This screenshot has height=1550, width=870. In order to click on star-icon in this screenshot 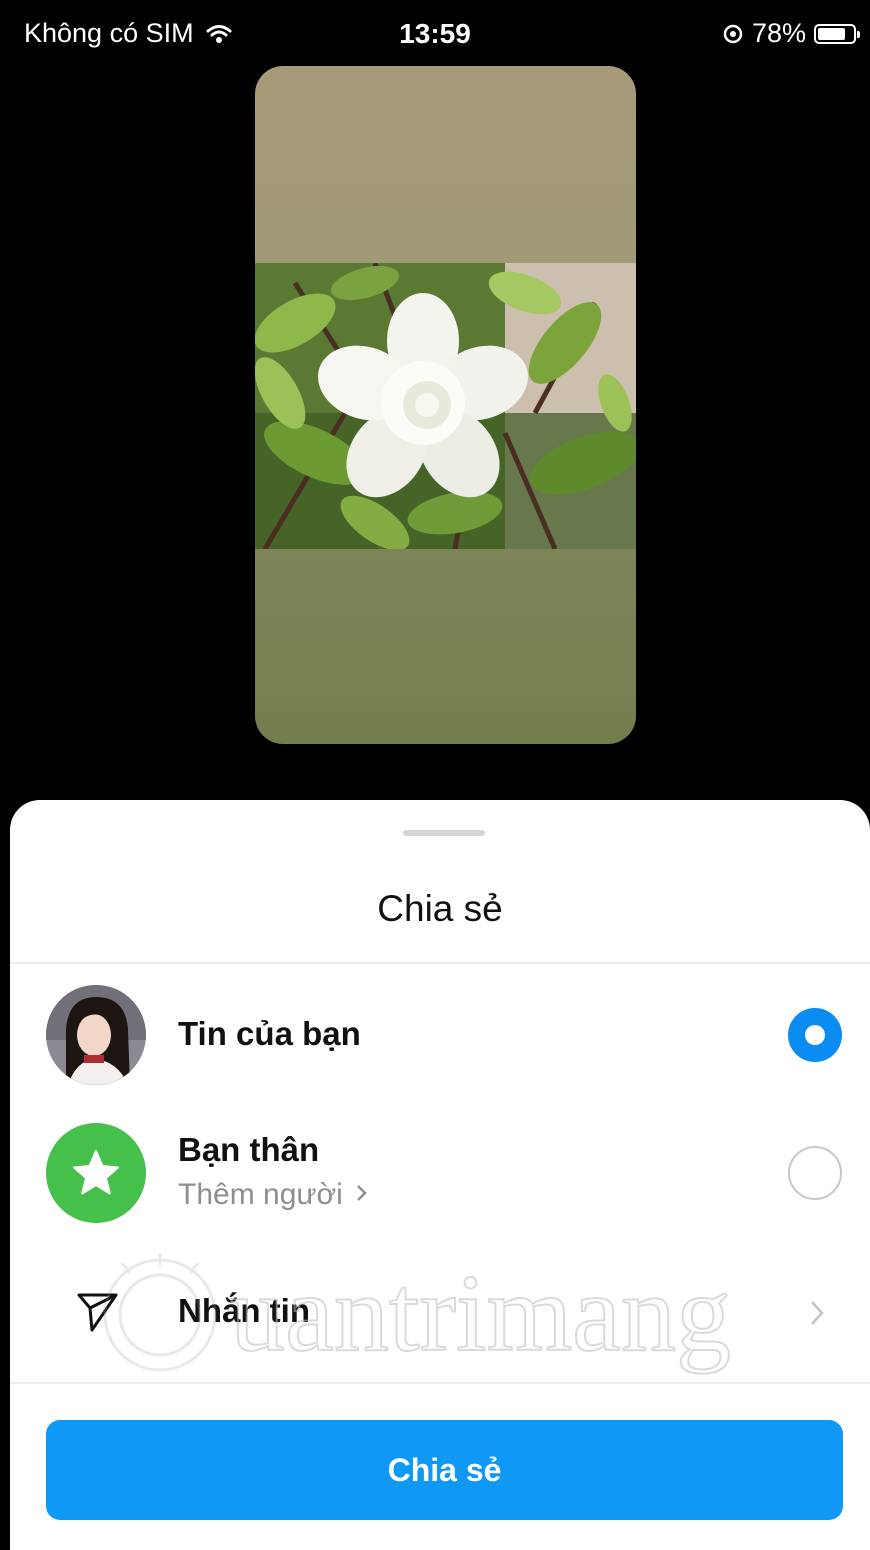, I will do `click(96, 1172)`.